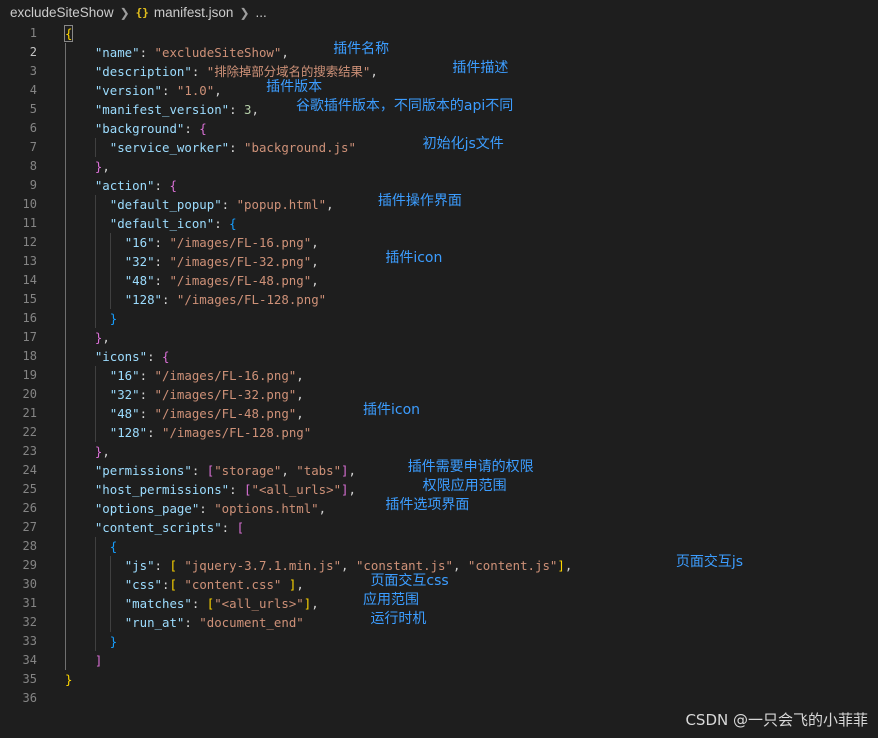 The image size is (878, 738). I want to click on code-token: "排除掉部分域名的搜索结果", so click(288, 71).